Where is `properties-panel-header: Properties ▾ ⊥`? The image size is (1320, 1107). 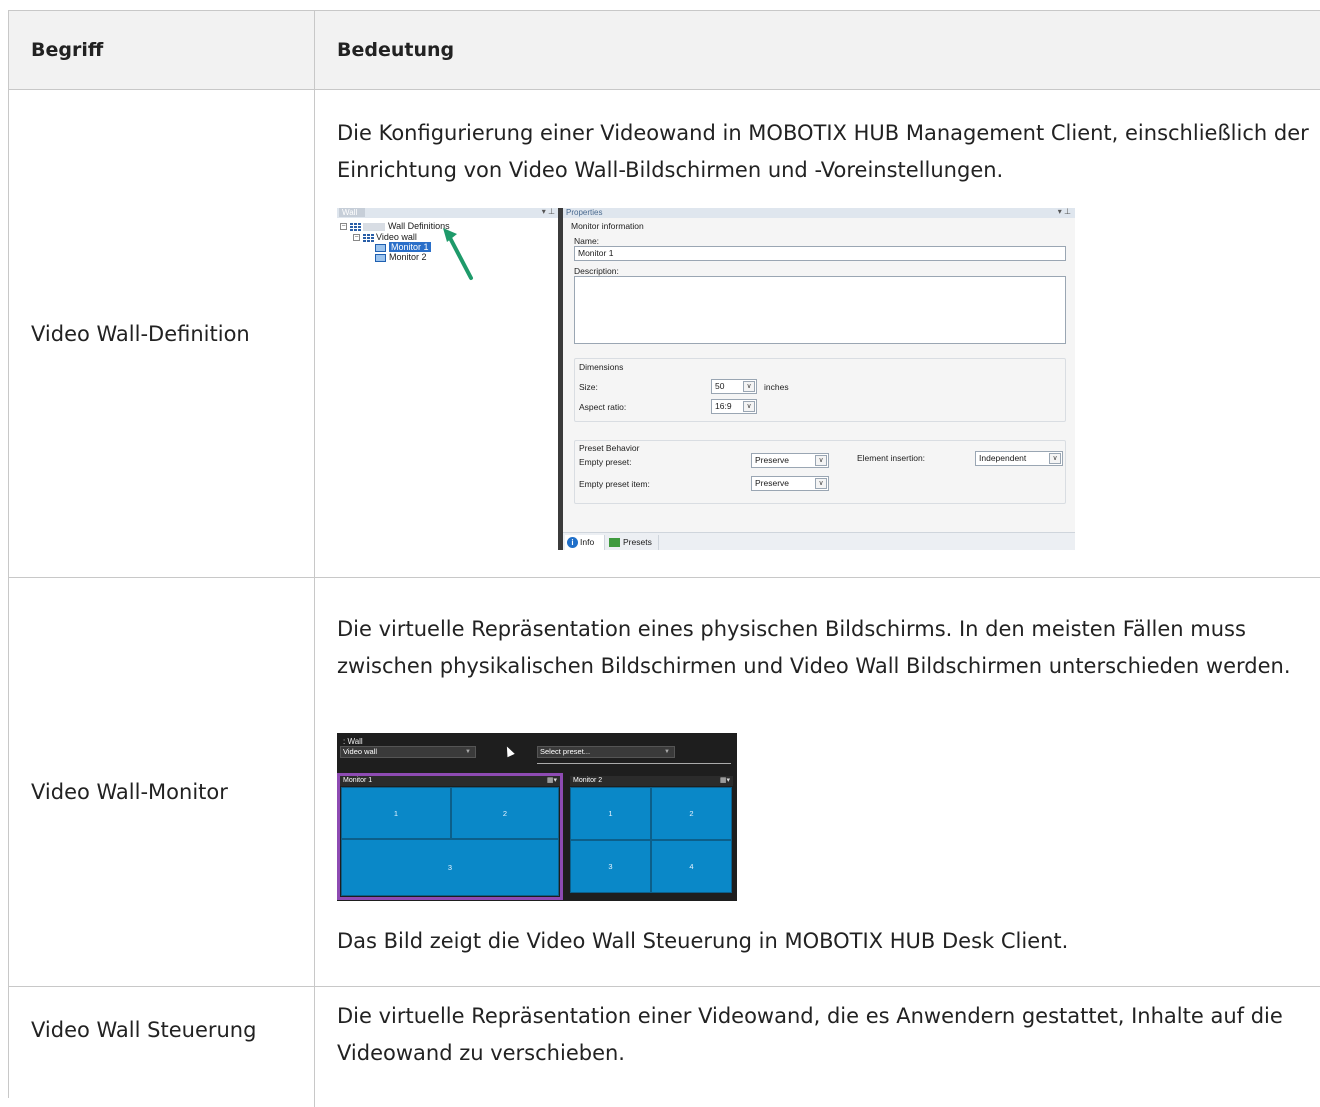 properties-panel-header: Properties ▾ ⊥ is located at coordinates (819, 213).